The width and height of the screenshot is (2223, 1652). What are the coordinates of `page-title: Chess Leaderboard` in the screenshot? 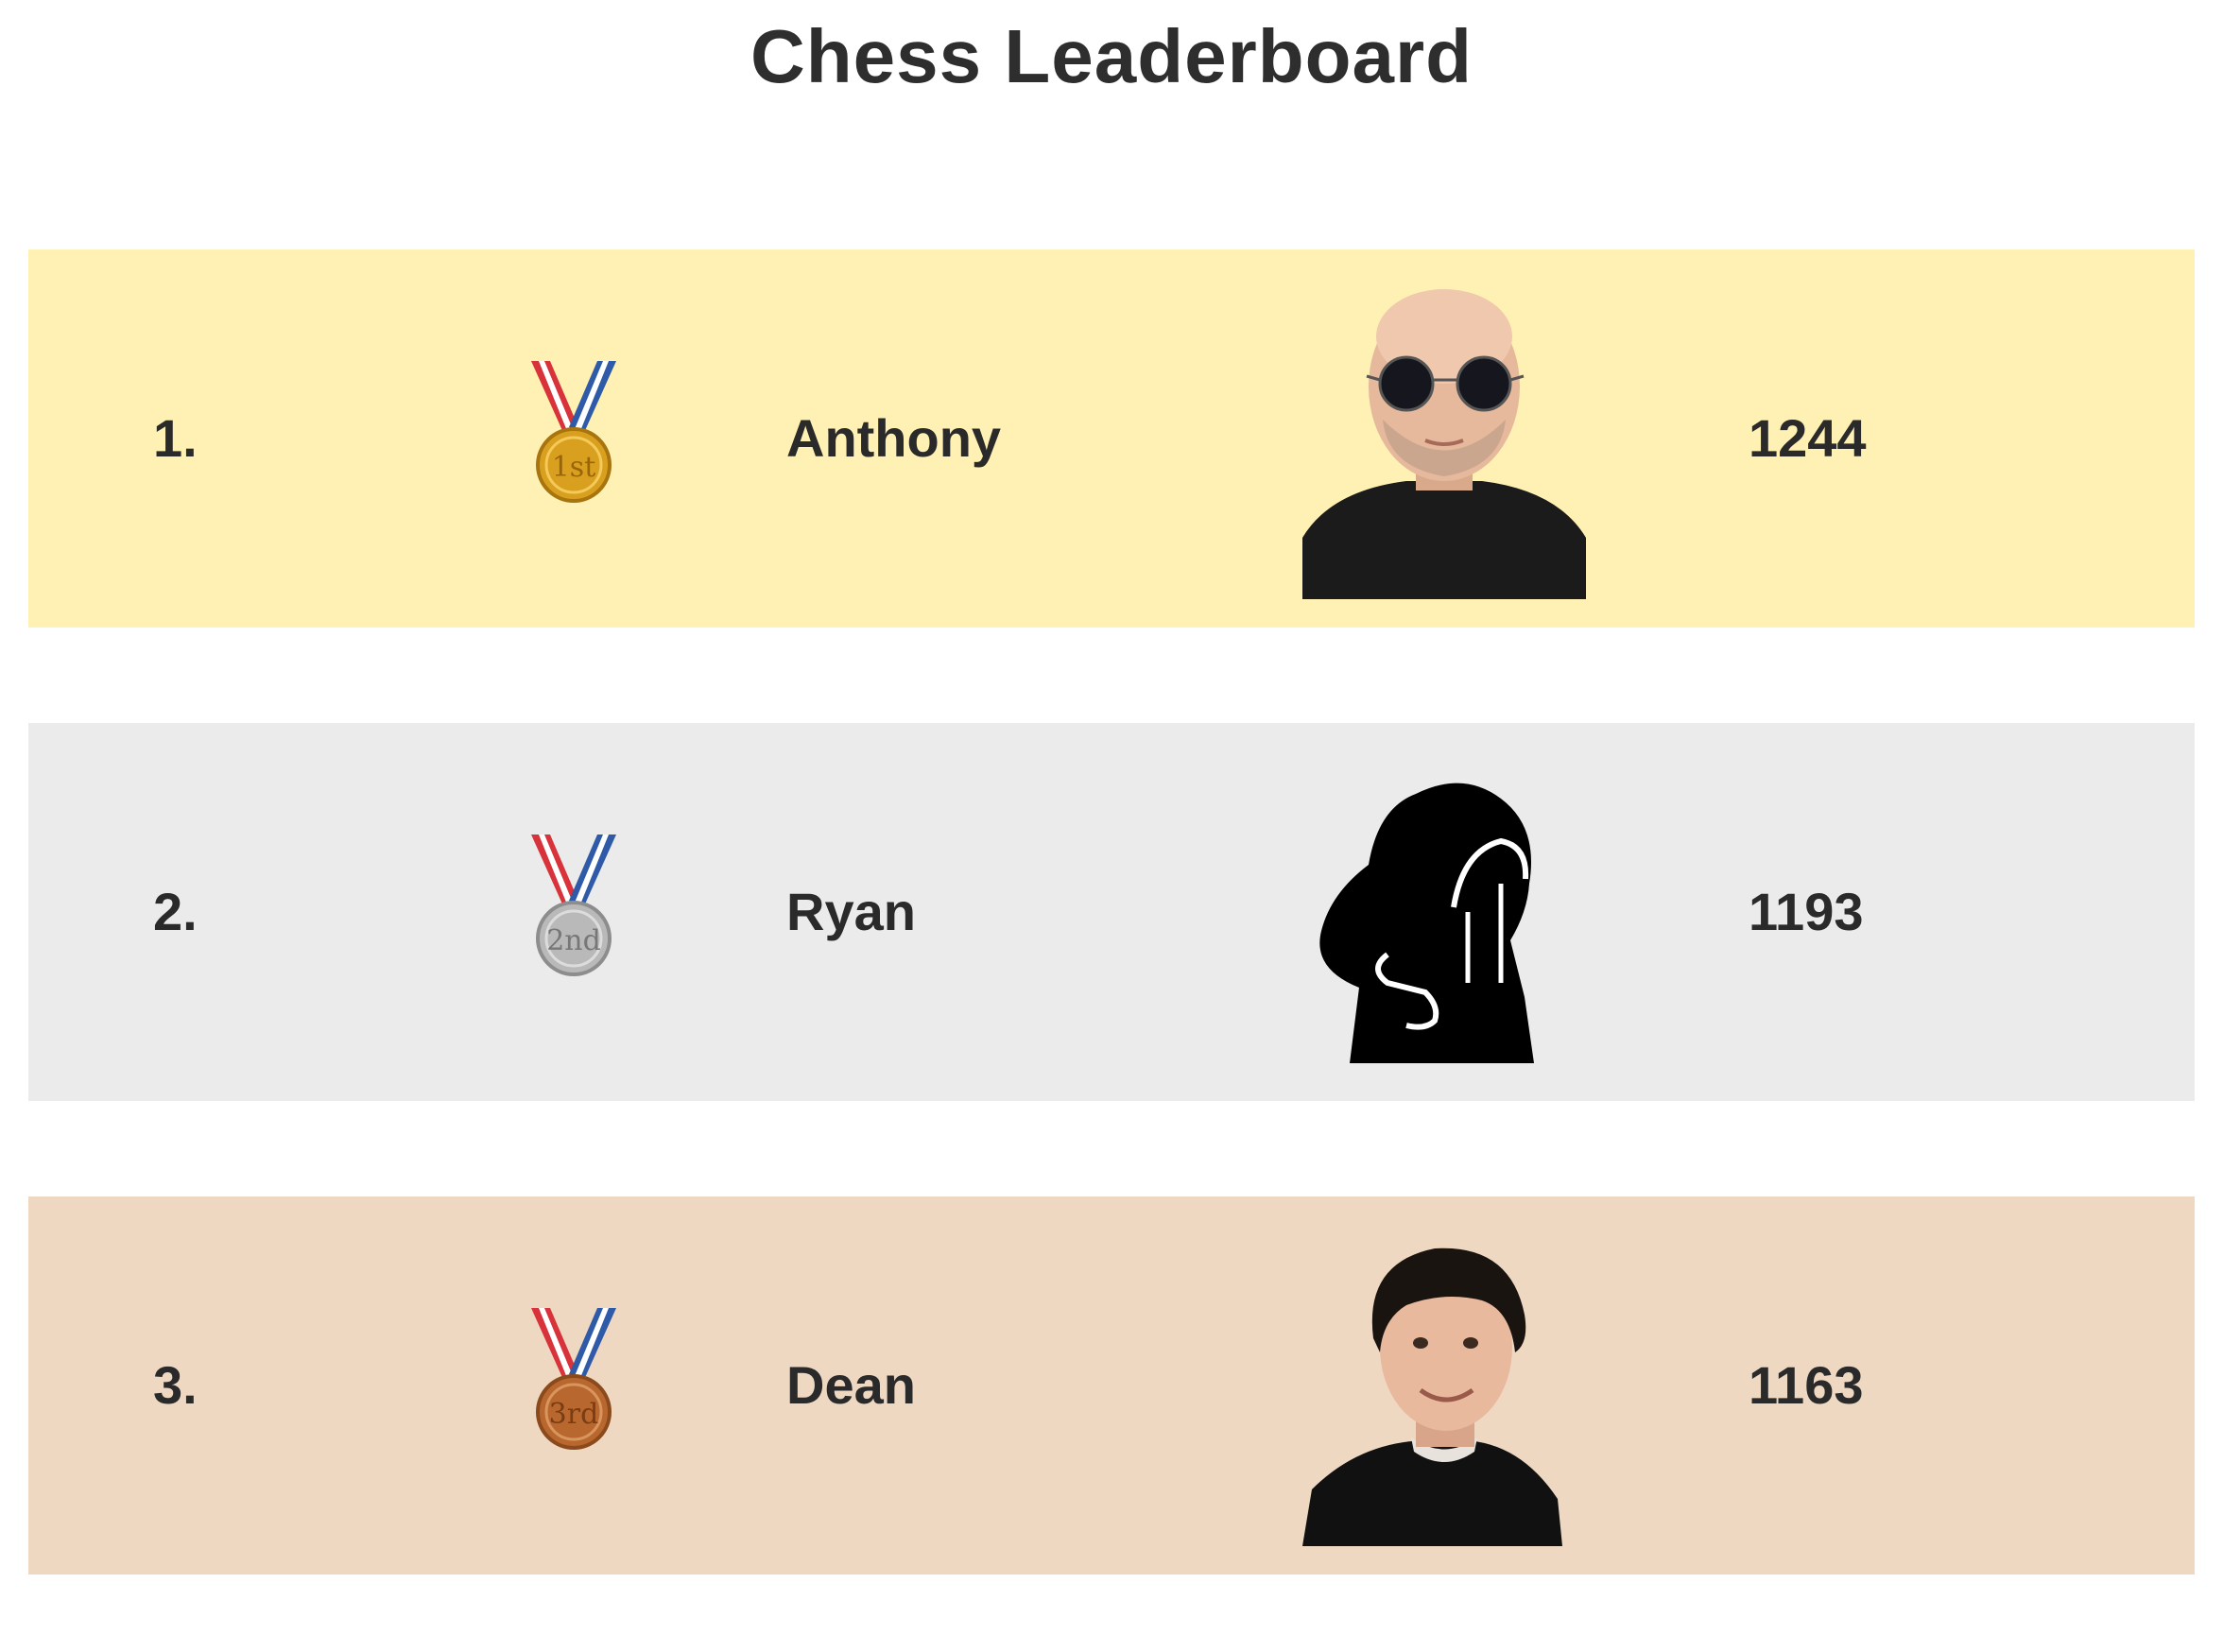 It's located at (1111, 56).